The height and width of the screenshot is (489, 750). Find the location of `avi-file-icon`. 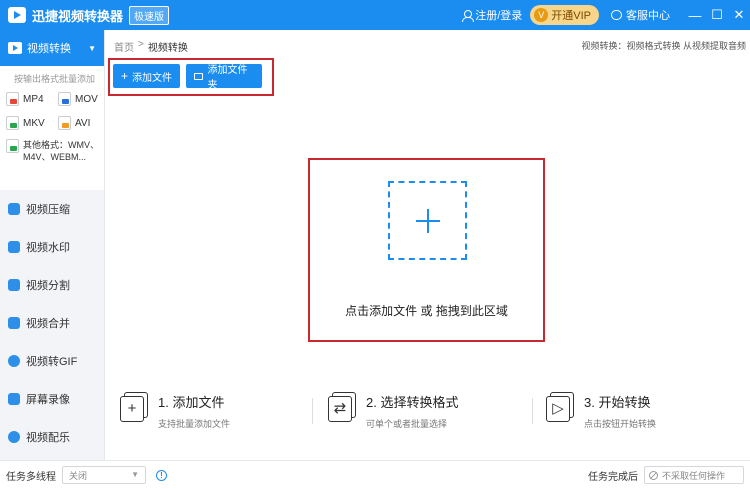

avi-file-icon is located at coordinates (64, 123).